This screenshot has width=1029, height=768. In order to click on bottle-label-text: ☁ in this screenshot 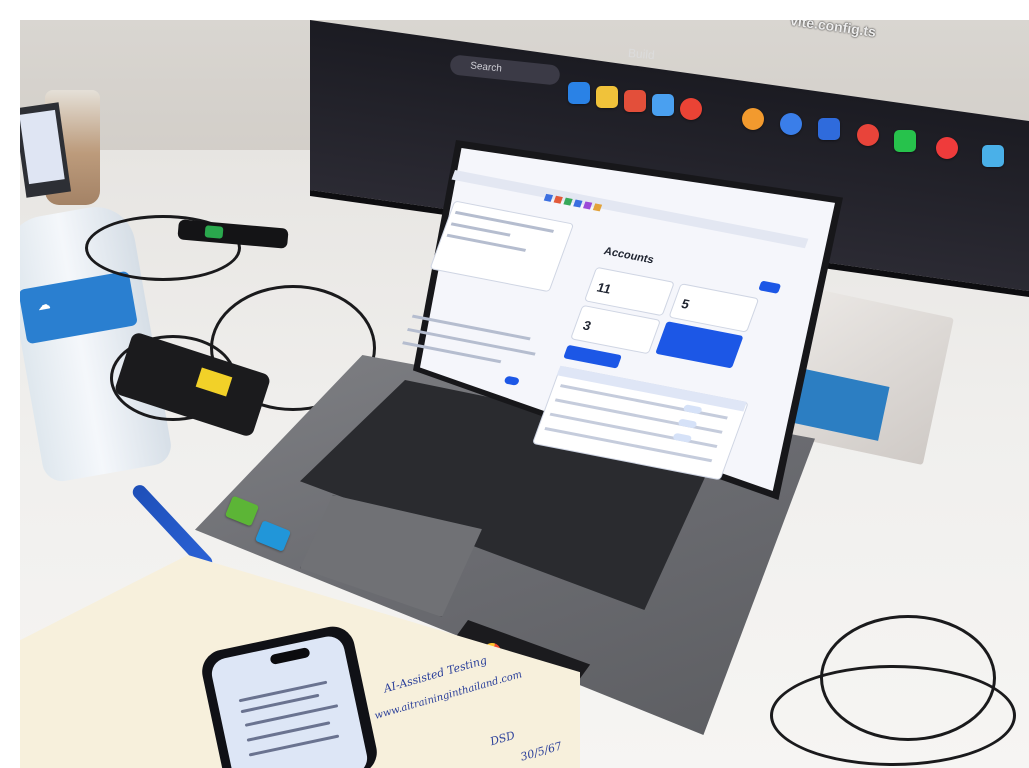, I will do `click(44, 305)`.